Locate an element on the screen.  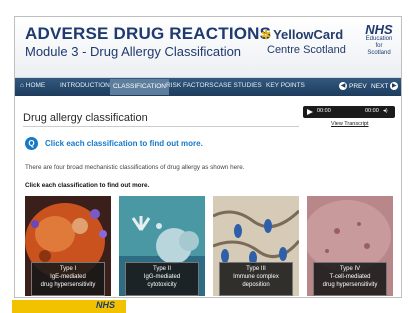
page-title: Drug allergy classification is located at coordinates (85, 118).